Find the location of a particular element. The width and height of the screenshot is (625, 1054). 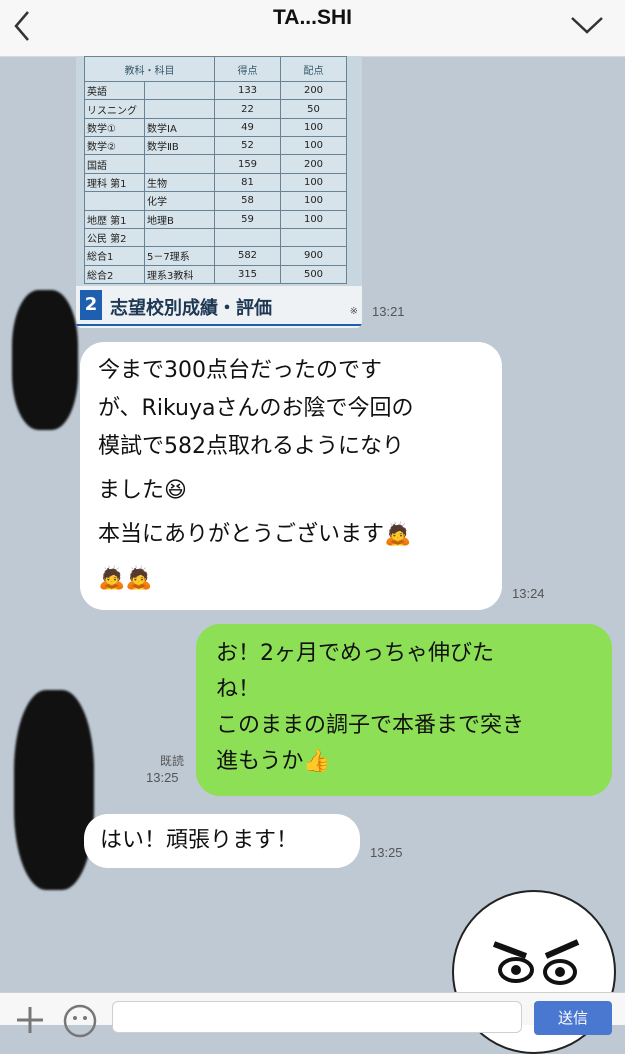

row-label: 地歴 第1 is located at coordinates (114, 219).